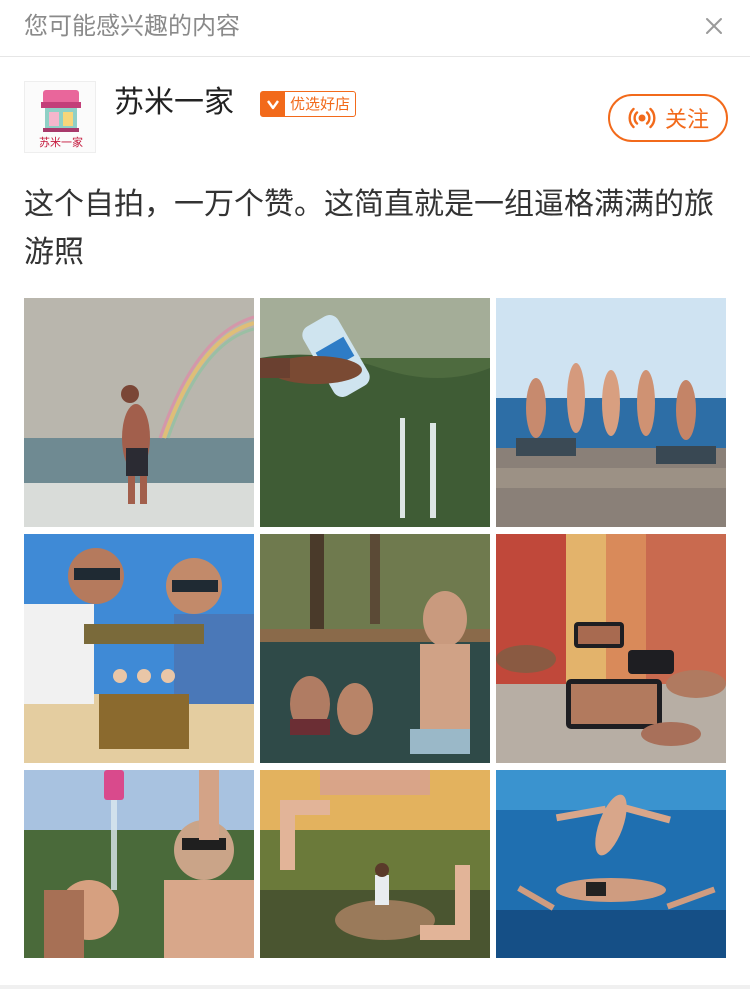 This screenshot has width=750, height=989. I want to click on water-bottle-waterfall-photo, so click(375, 412).